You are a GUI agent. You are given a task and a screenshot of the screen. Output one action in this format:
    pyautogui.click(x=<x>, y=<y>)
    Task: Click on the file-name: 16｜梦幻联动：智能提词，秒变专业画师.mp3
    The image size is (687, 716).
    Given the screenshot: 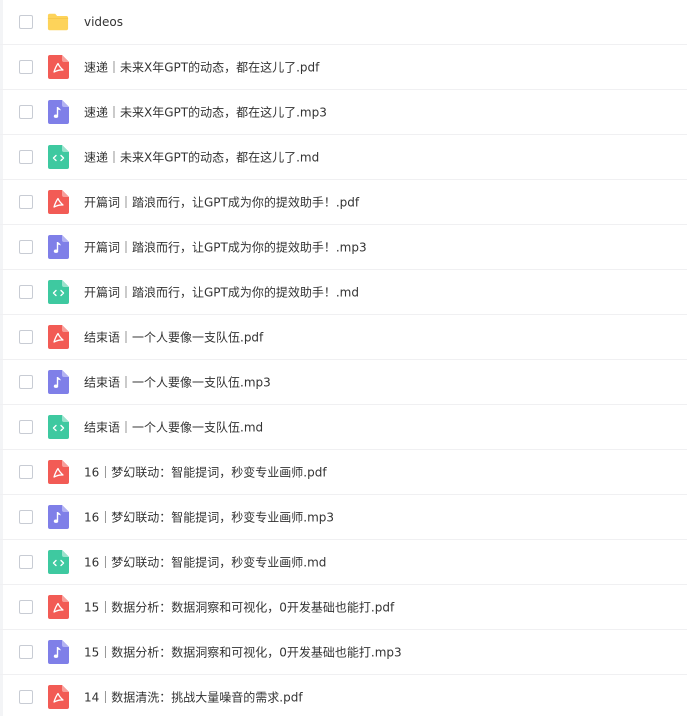 What is the action you would take?
    pyautogui.click(x=209, y=517)
    